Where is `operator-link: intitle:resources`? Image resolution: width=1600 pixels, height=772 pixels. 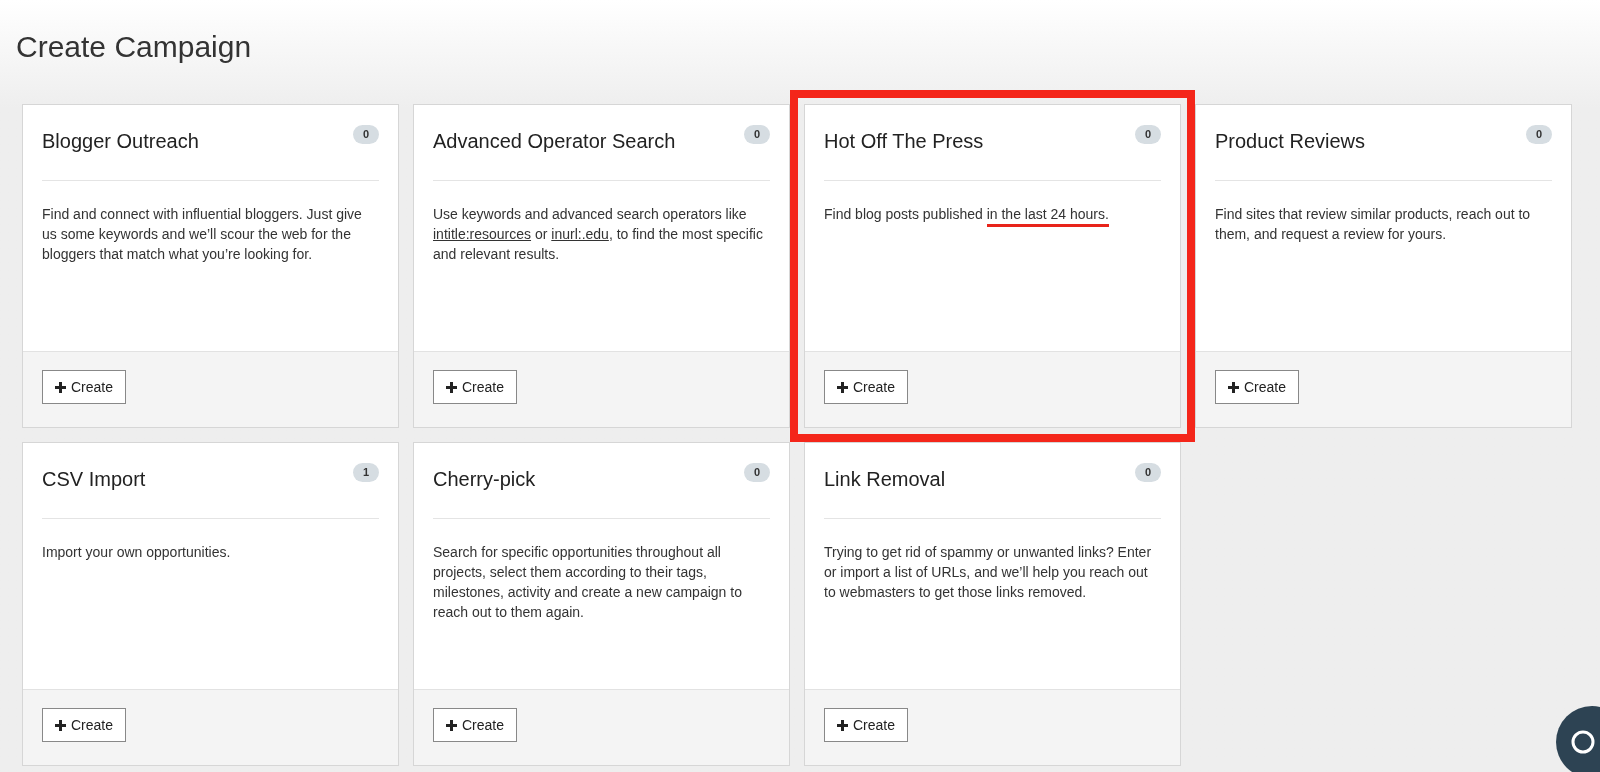 operator-link: intitle:resources is located at coordinates (482, 234).